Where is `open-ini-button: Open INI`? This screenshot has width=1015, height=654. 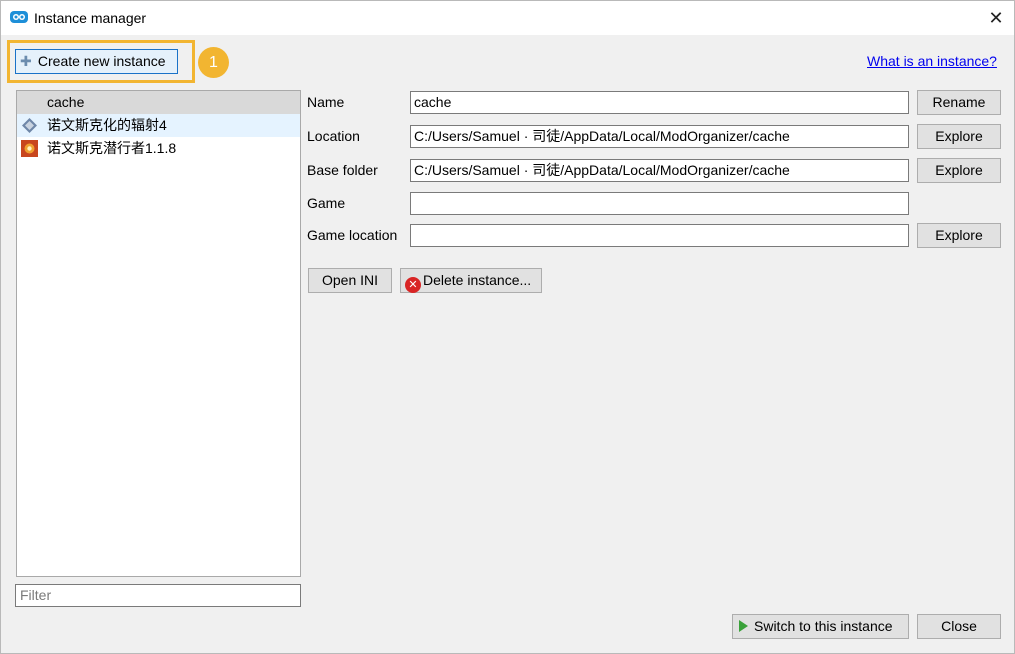
open-ini-button: Open INI is located at coordinates (350, 280).